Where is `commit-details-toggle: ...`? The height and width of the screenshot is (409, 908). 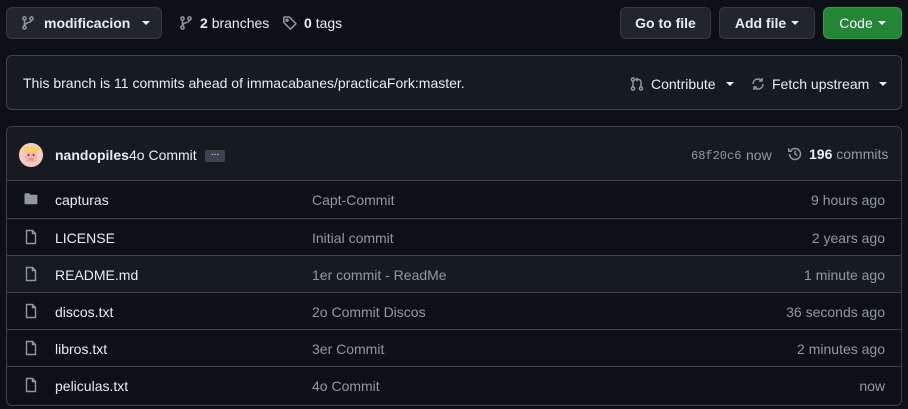 commit-details-toggle: ... is located at coordinates (215, 155).